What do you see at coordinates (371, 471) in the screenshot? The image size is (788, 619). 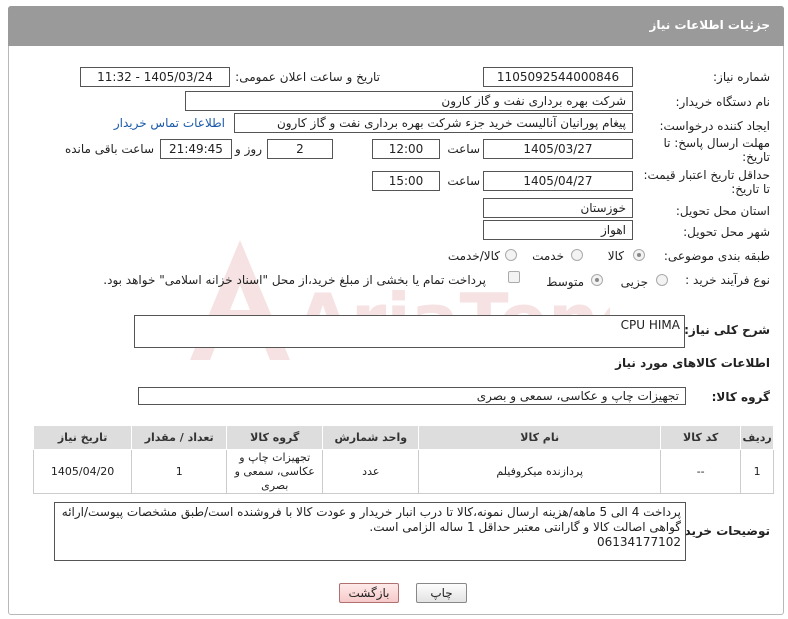 I see `cell-unit: عدد` at bounding box center [371, 471].